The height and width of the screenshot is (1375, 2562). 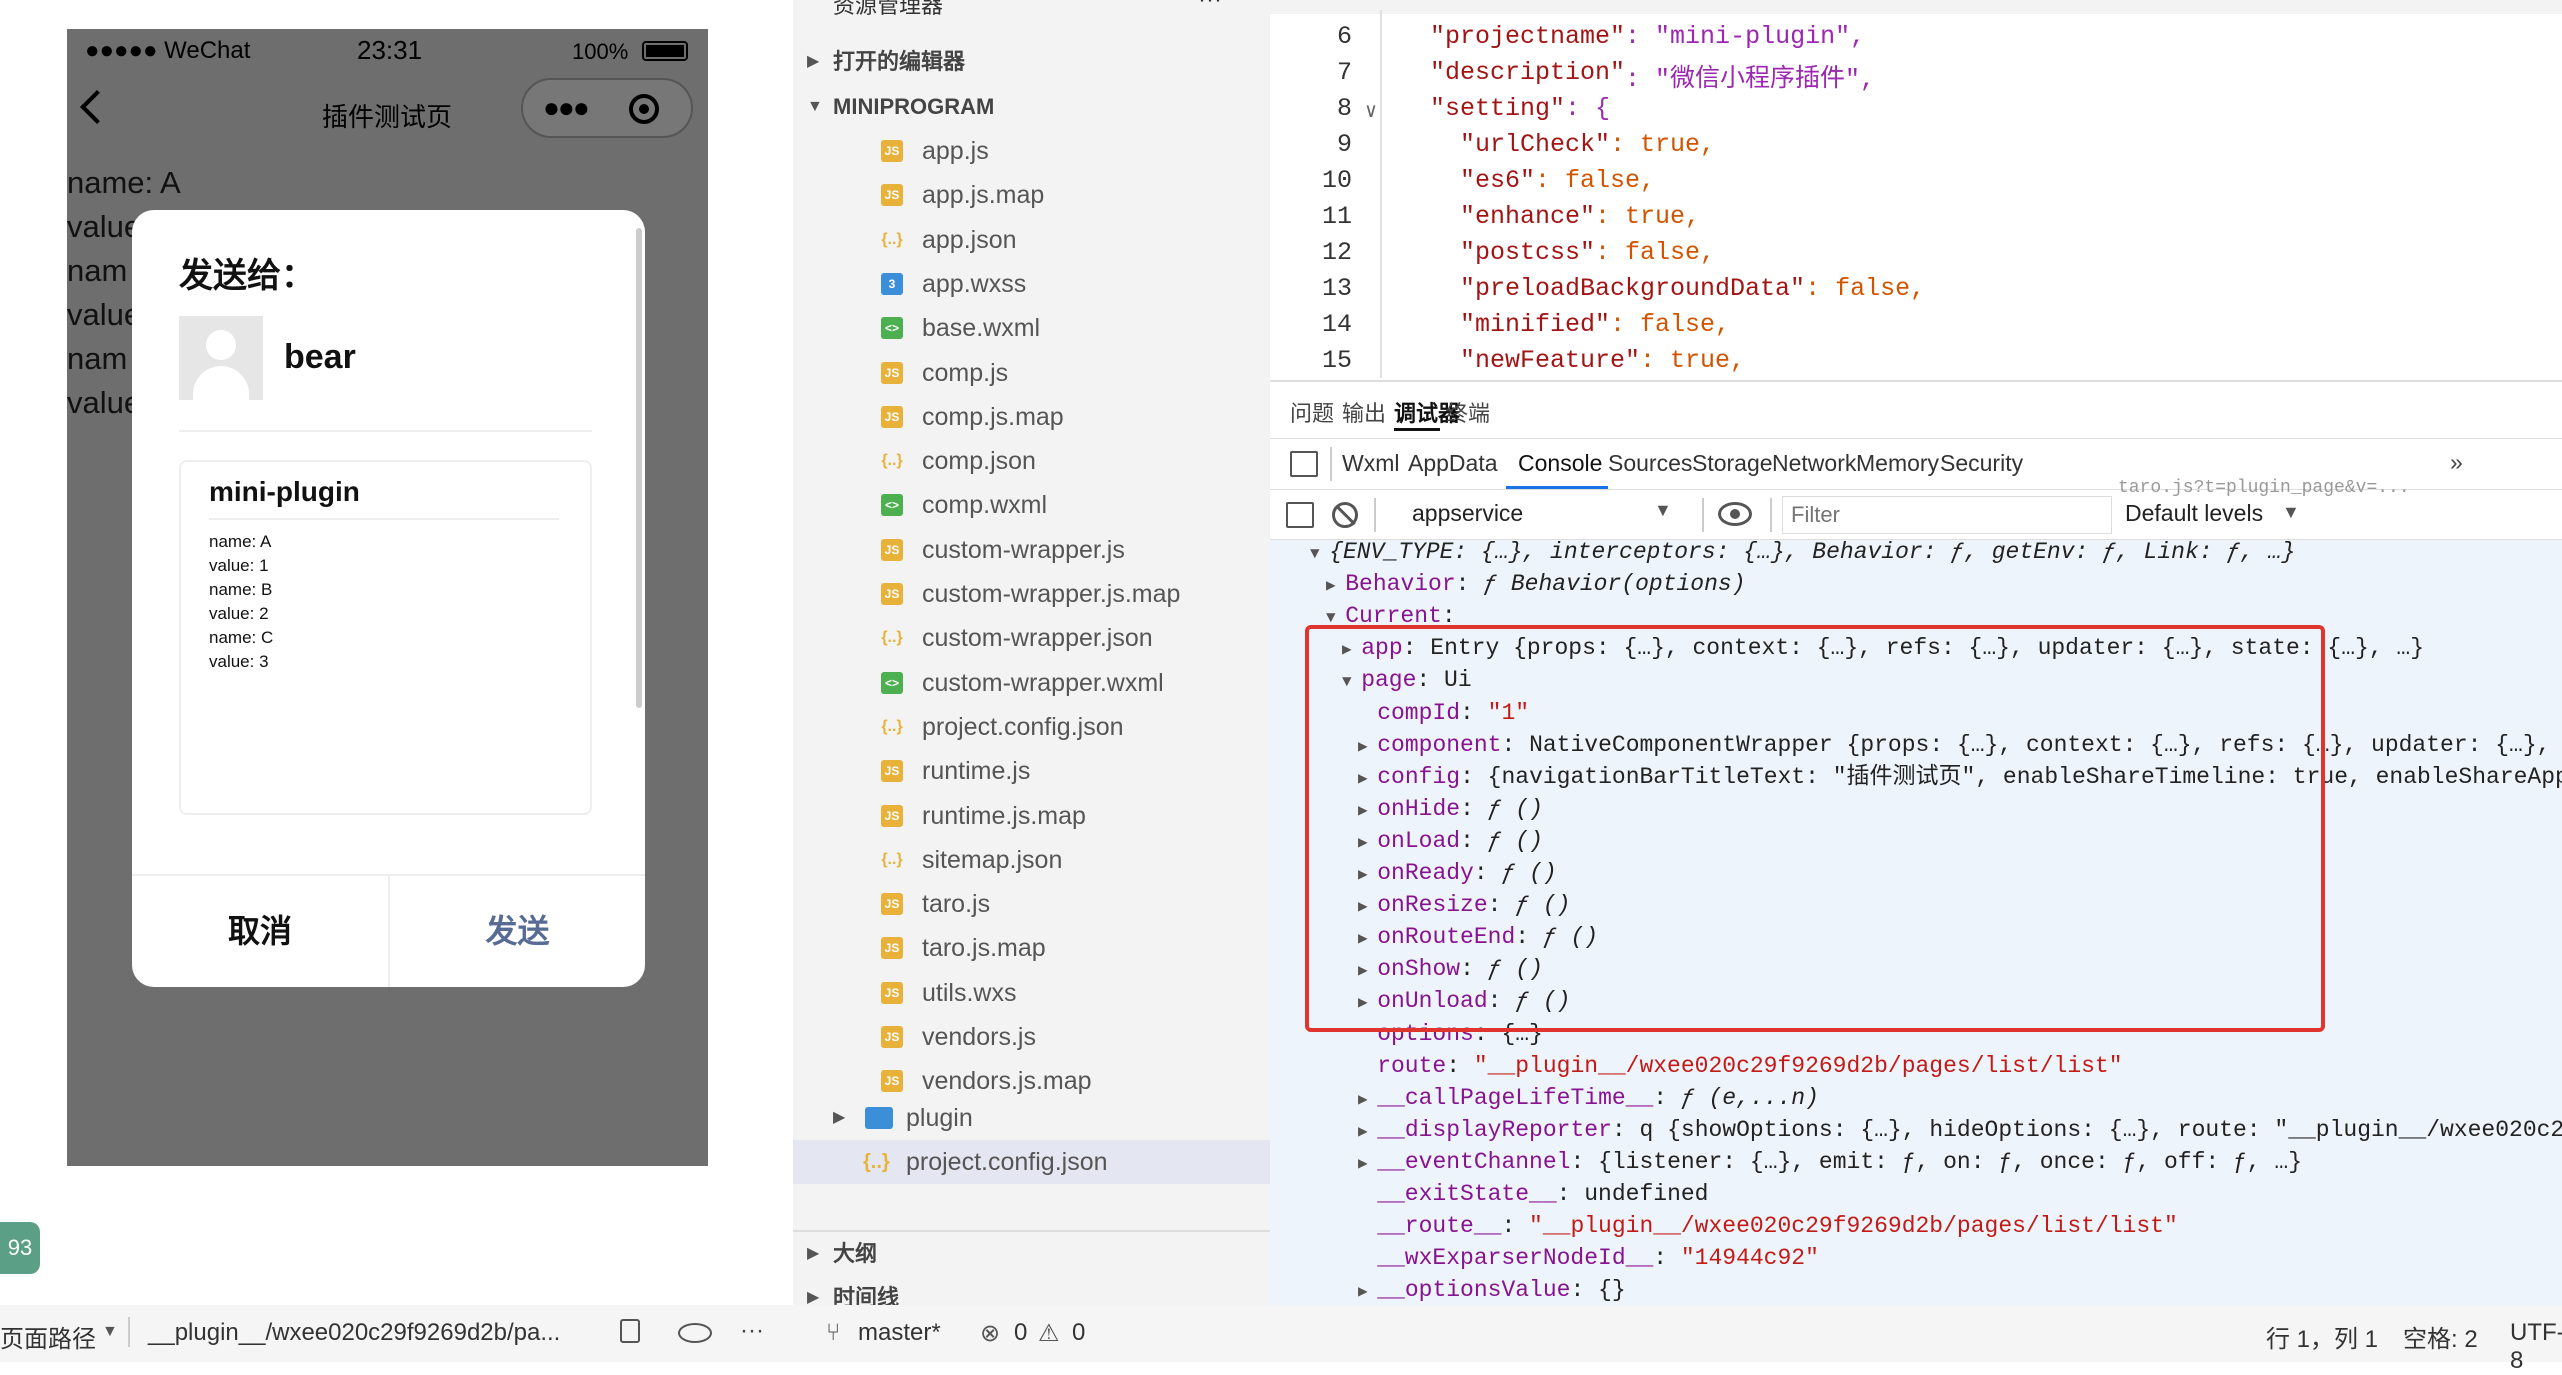 What do you see at coordinates (1650, 463) in the screenshot?
I see `tool-tab: Sources` at bounding box center [1650, 463].